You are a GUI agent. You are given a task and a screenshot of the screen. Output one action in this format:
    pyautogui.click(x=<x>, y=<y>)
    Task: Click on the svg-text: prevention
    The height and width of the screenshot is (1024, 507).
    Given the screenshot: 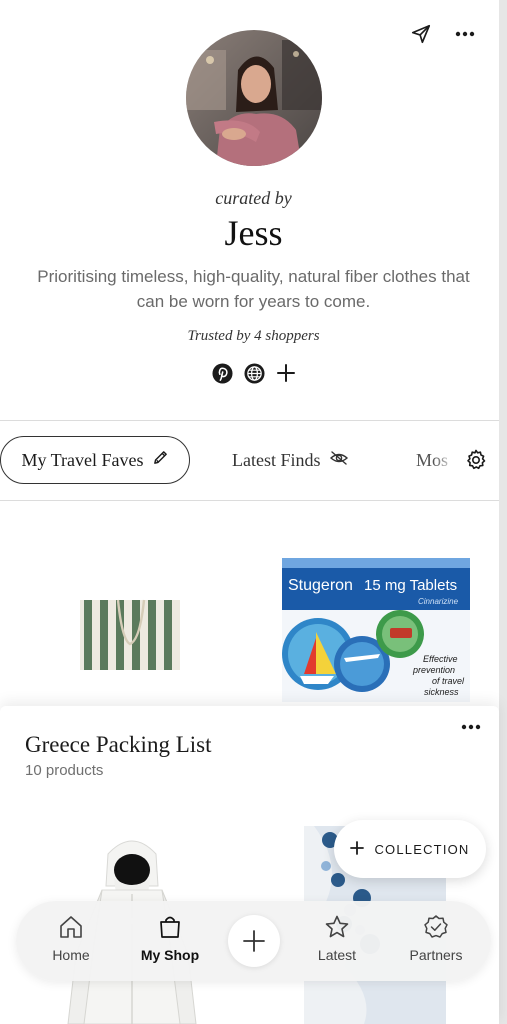 What is the action you would take?
    pyautogui.click(x=433, y=670)
    